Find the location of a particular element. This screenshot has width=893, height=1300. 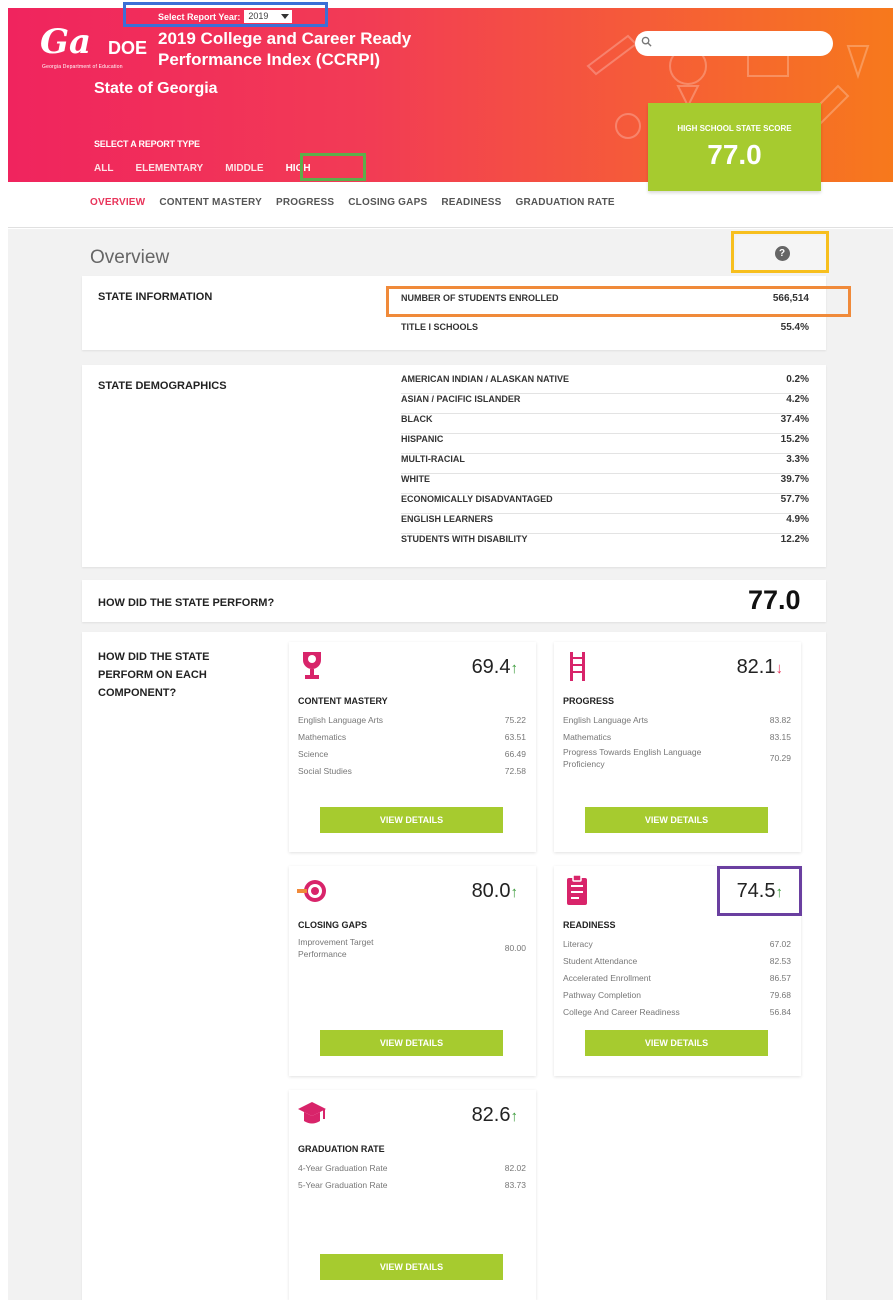

demographic-row: ECONOMICALLY DISADVANTAGED 57.7% is located at coordinates (605, 504).